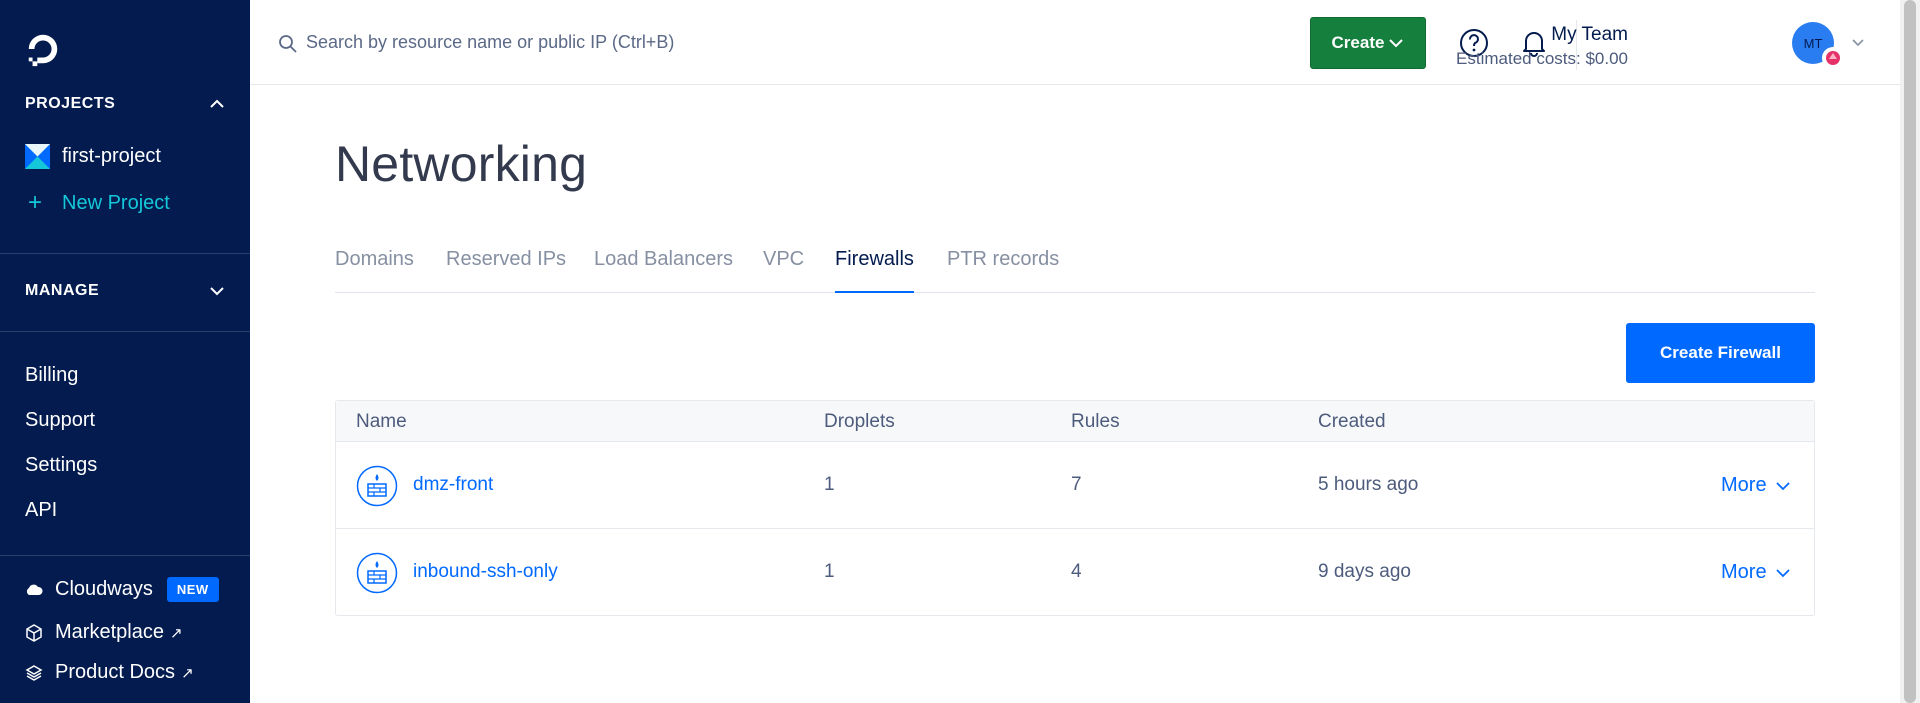  I want to click on chevron-up-icon, so click(217, 103).